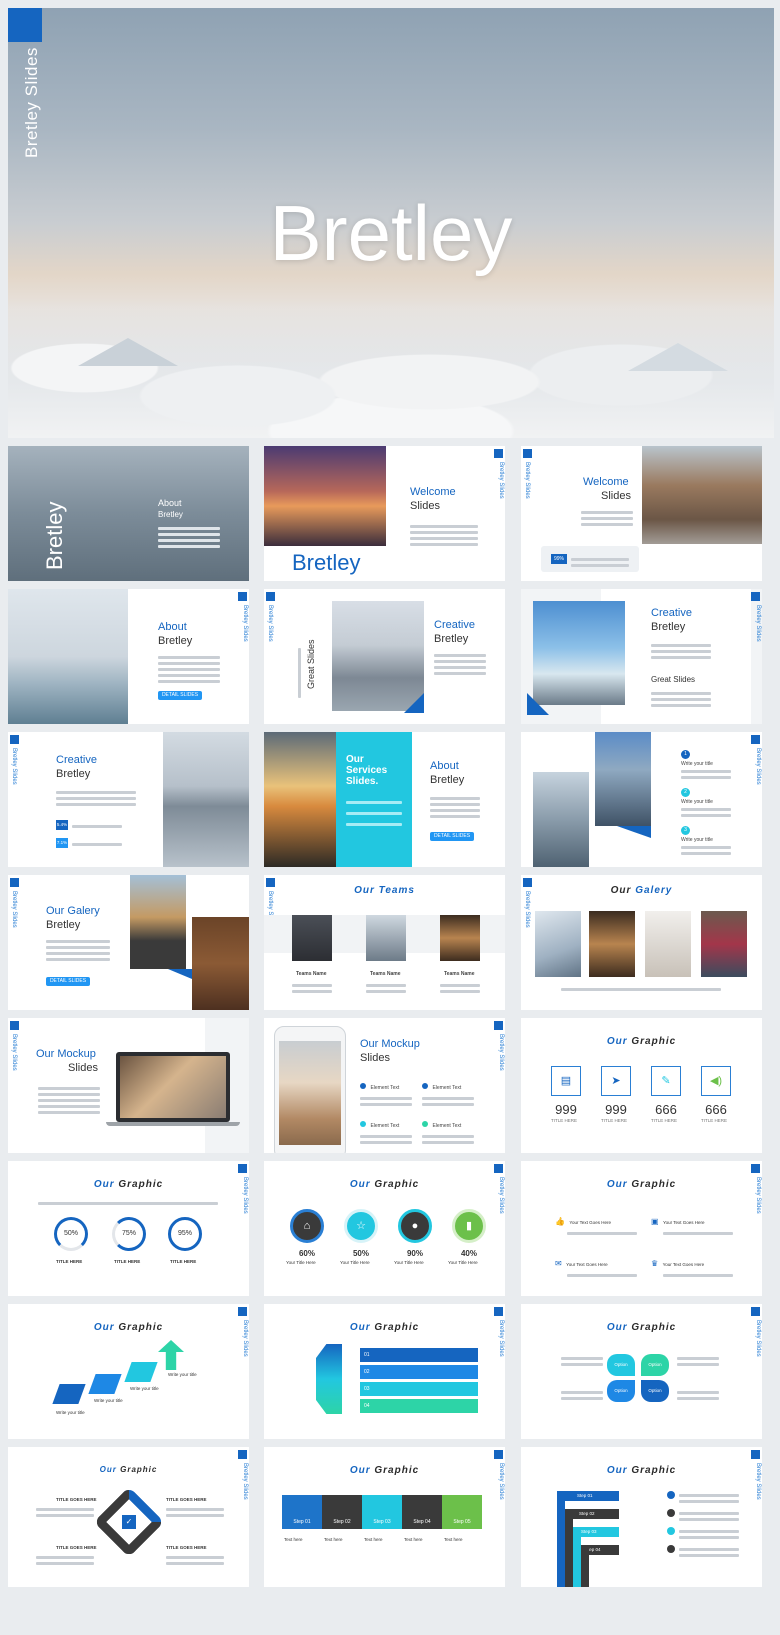 The image size is (780, 1635). I want to click on list-bar: 01, so click(419, 1355).